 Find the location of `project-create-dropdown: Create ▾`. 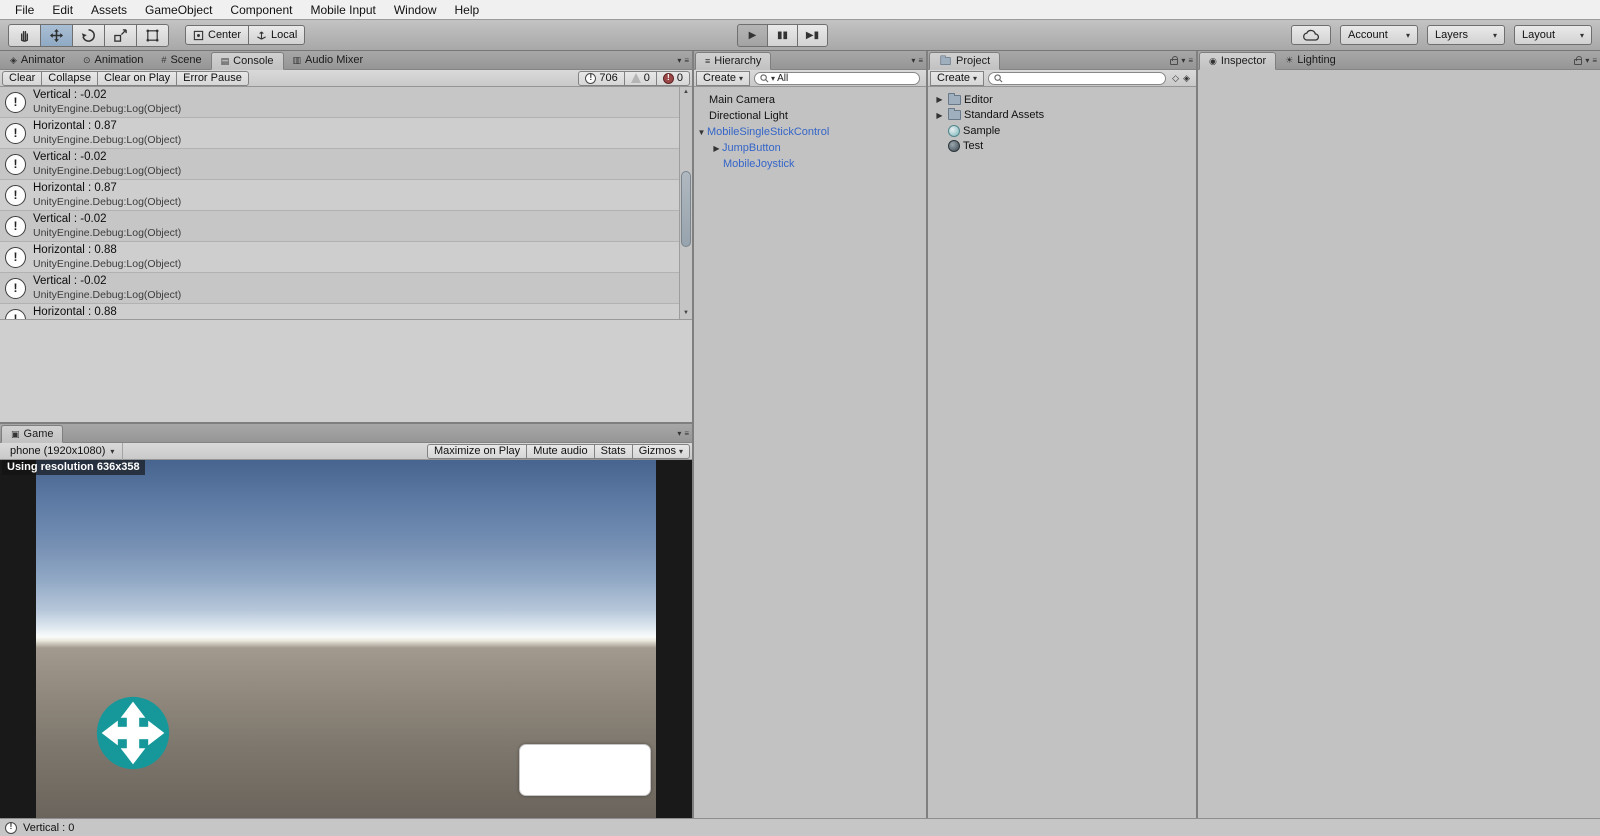

project-create-dropdown: Create ▾ is located at coordinates (957, 78).